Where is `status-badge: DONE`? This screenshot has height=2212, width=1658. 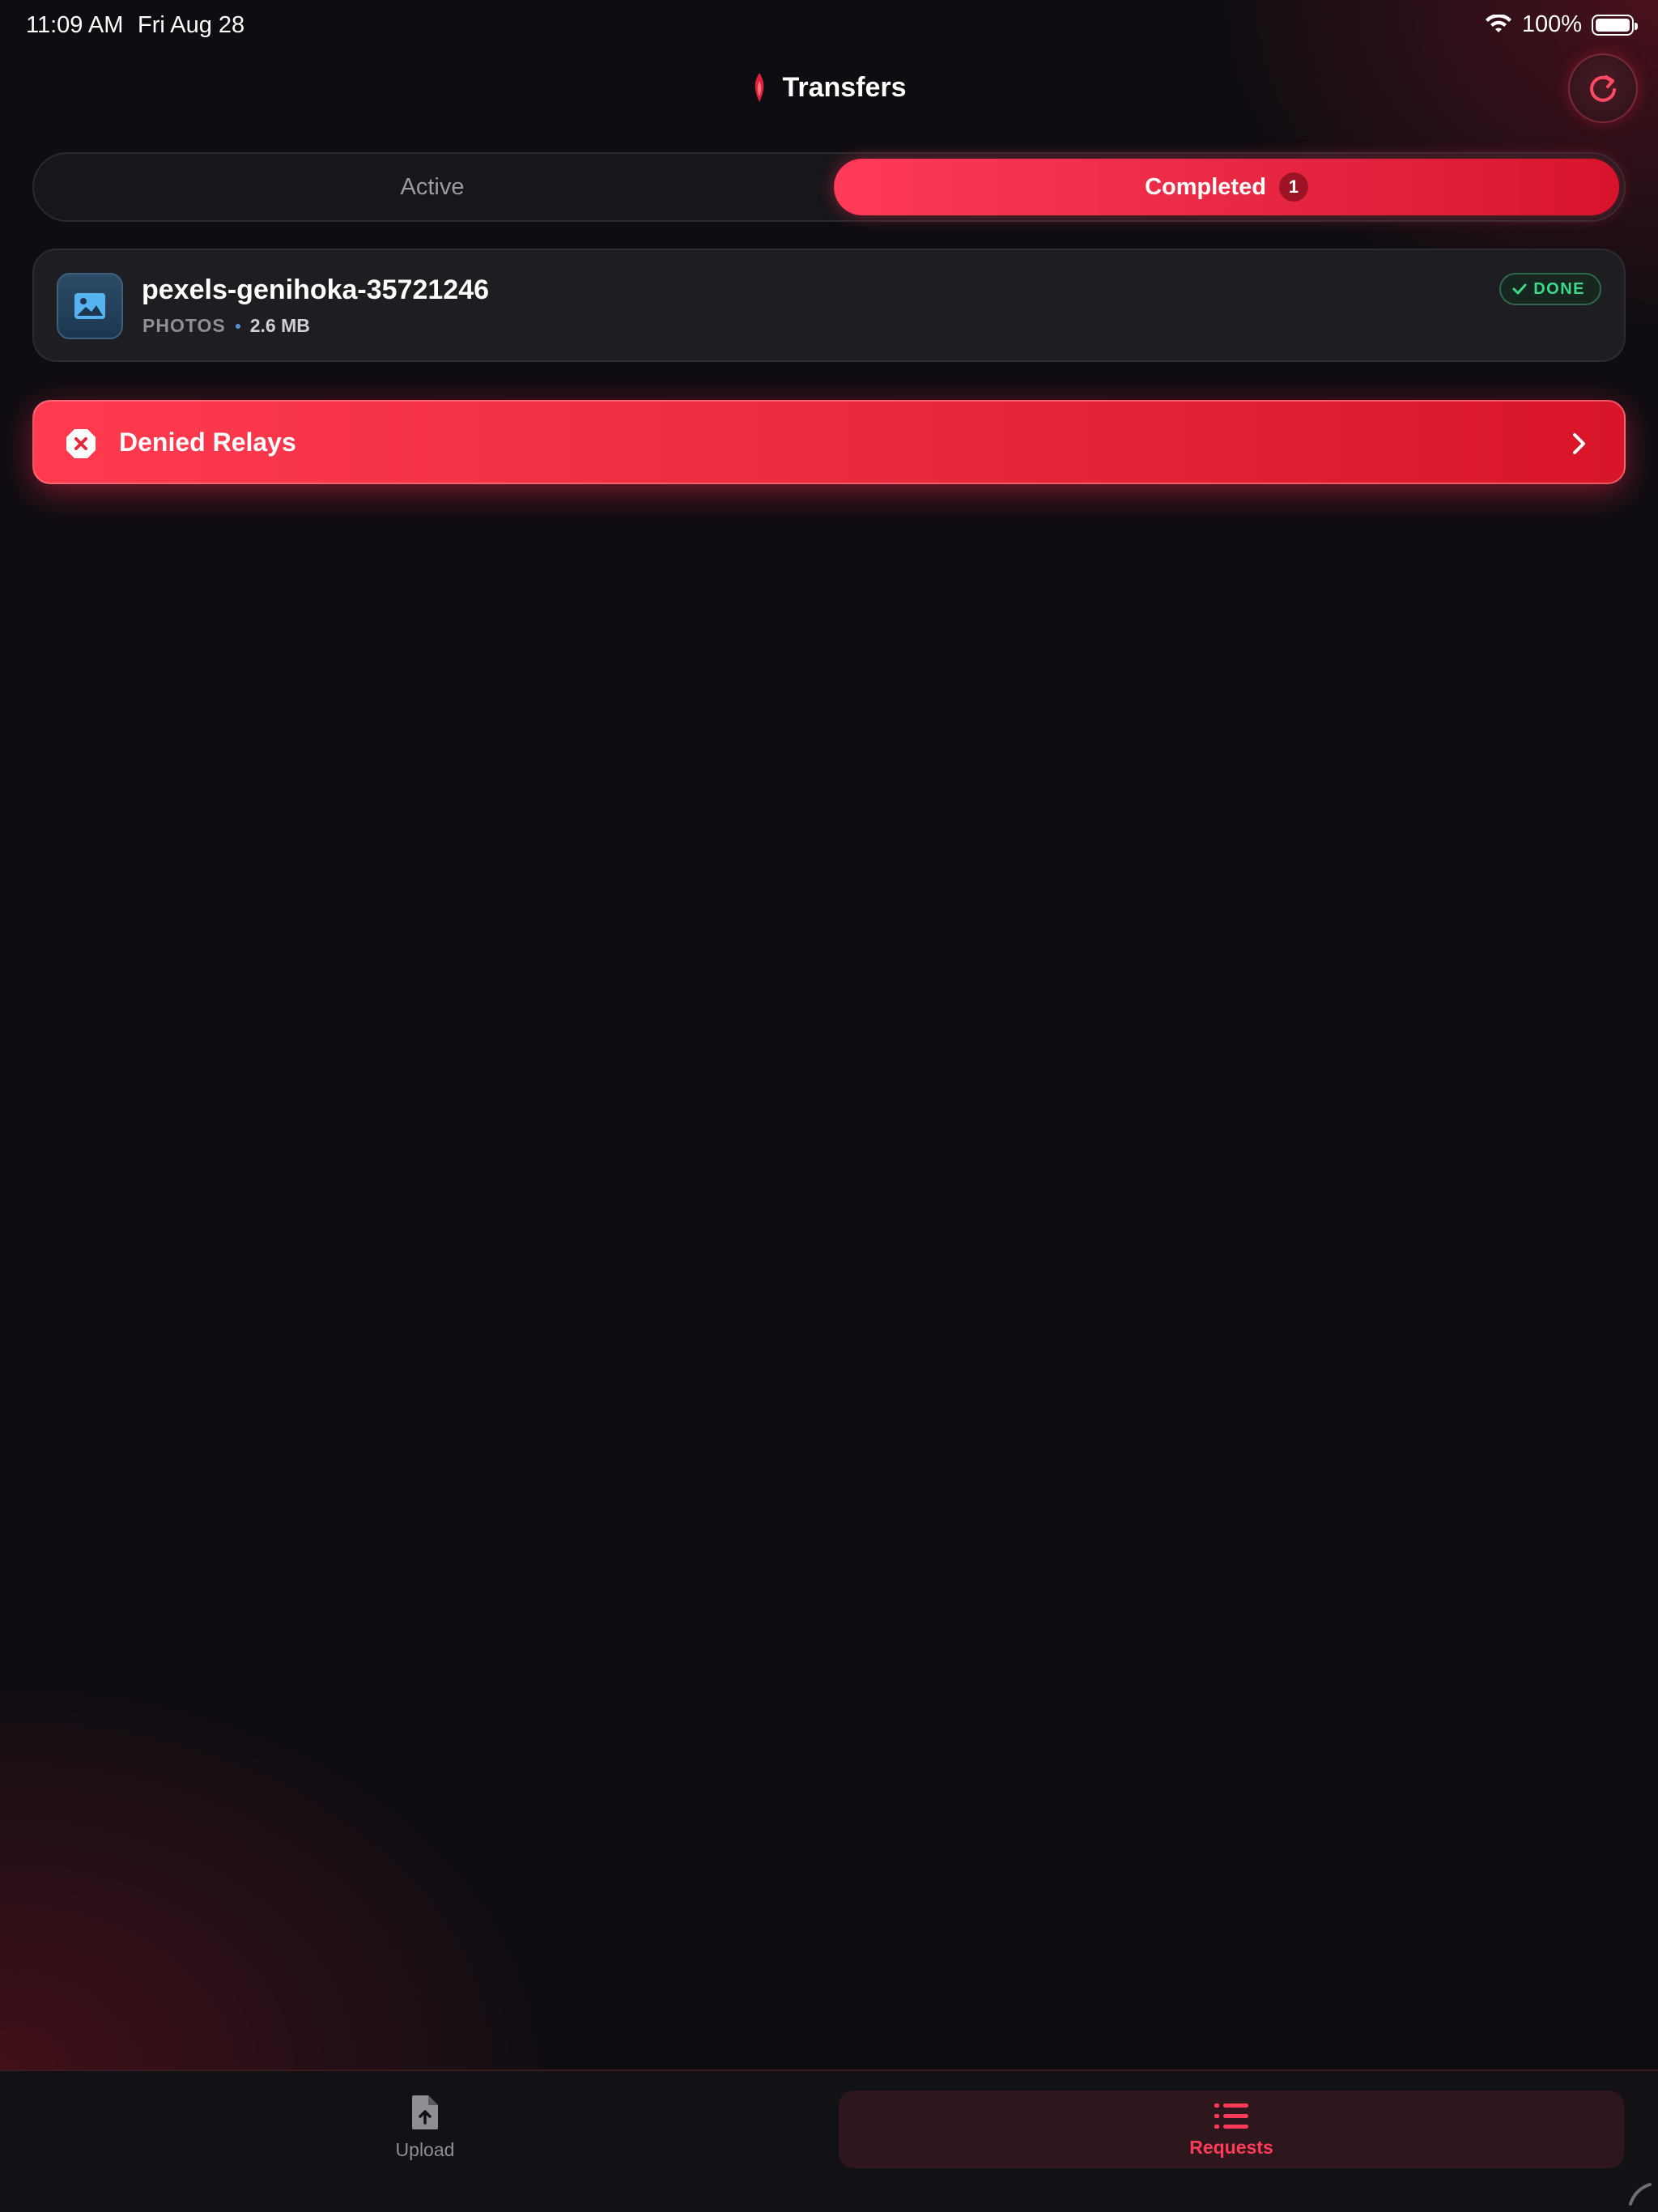 status-badge: DONE is located at coordinates (1550, 289).